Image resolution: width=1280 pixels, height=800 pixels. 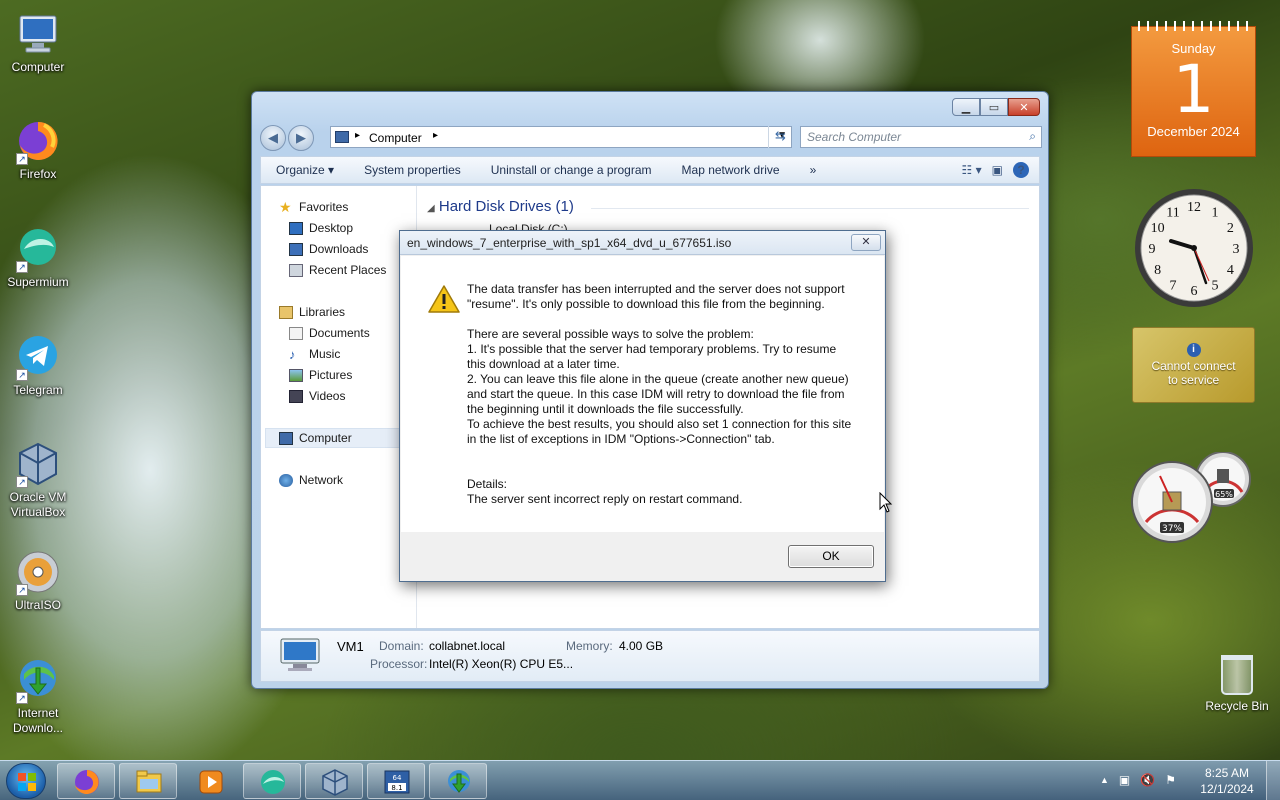 I want to click on hard-disk-drives-header: ◢ Hard Disk Drives (1), so click(x=500, y=206).